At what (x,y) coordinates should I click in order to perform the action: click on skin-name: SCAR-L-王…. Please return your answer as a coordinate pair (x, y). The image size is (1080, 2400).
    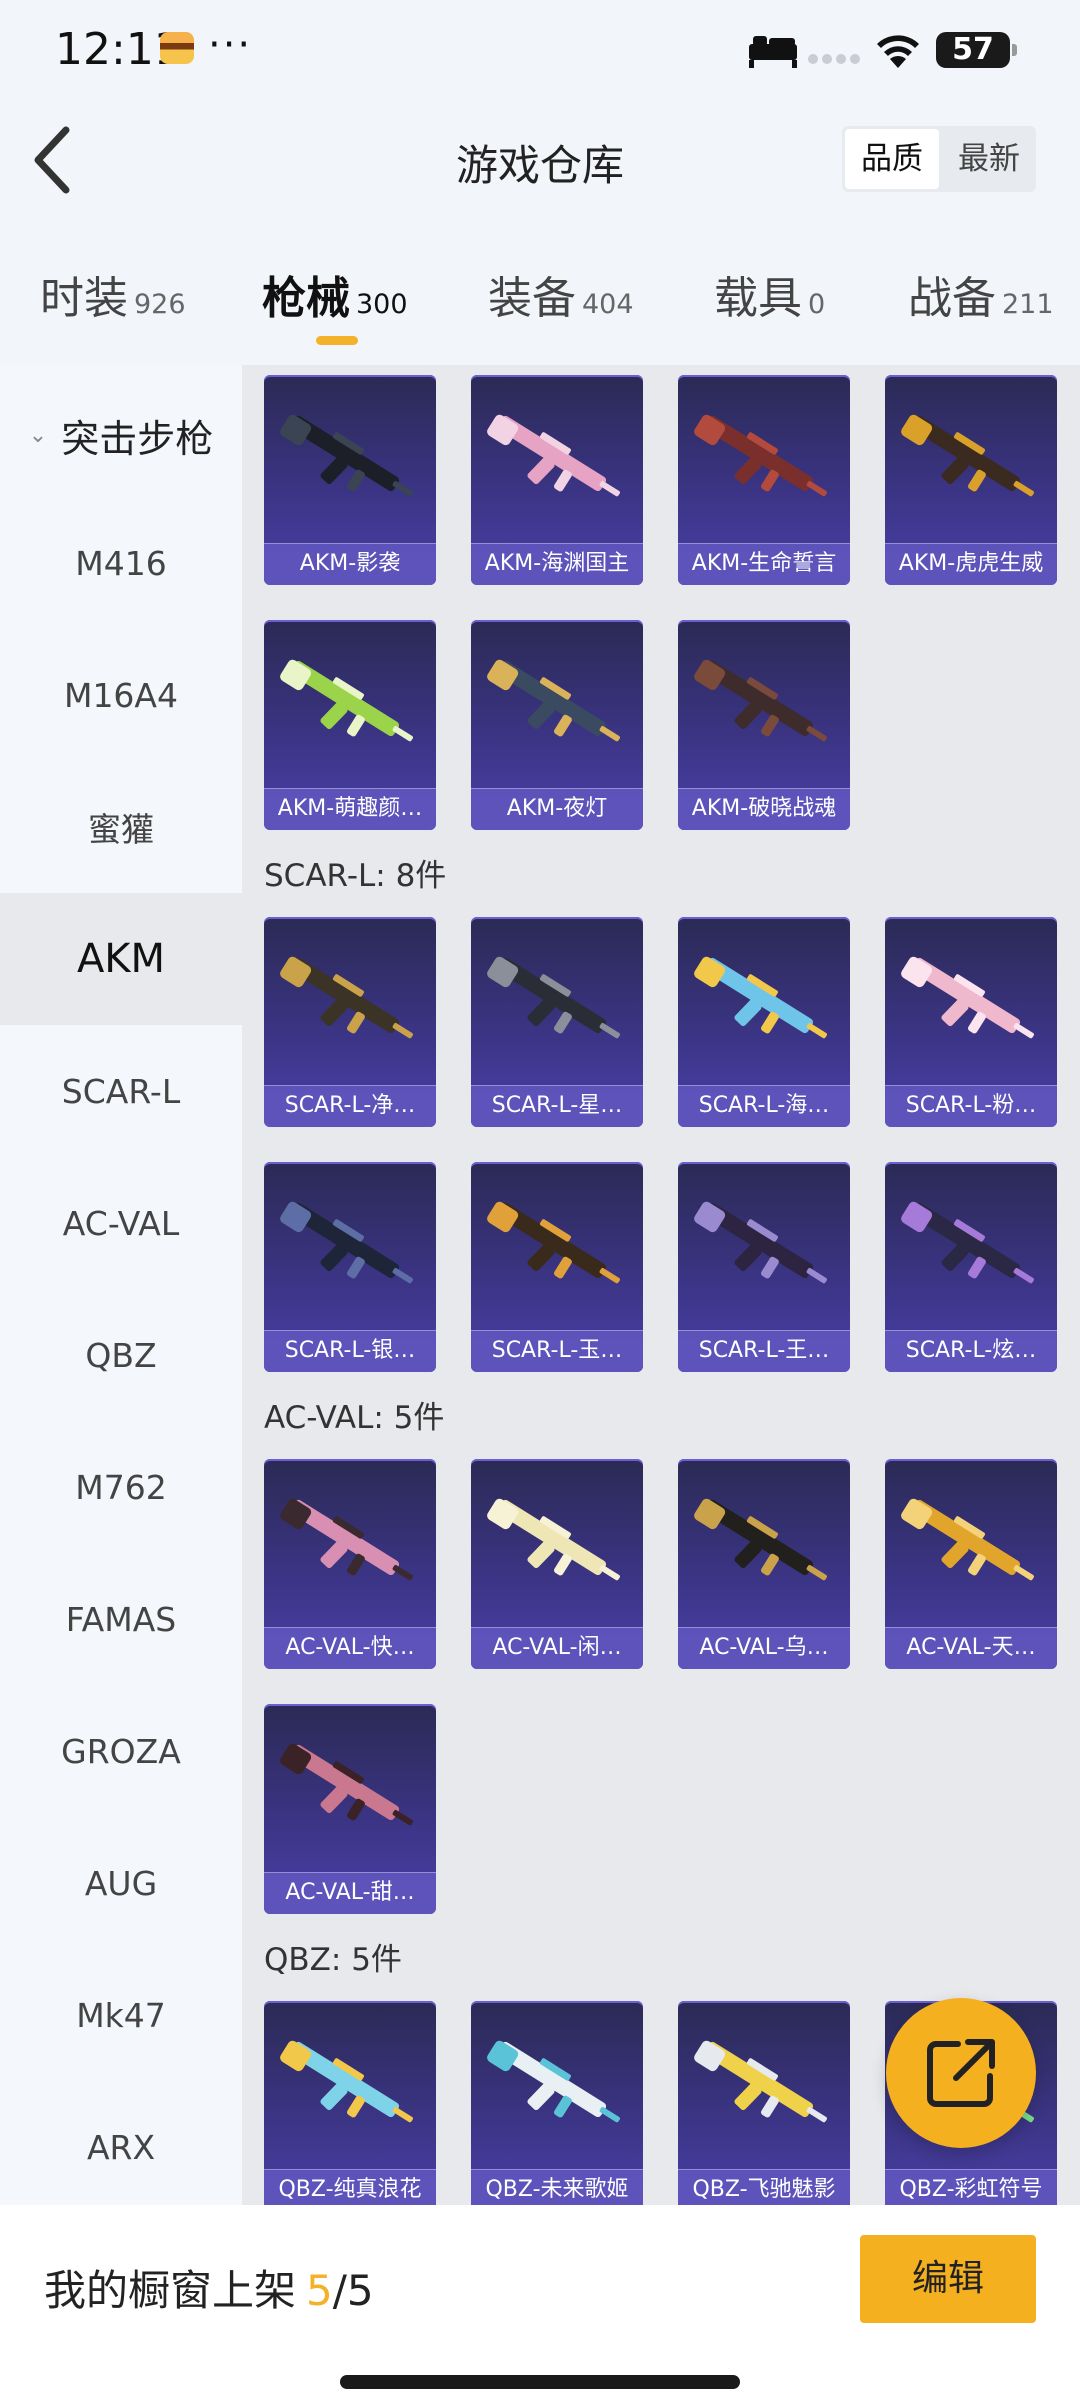
    Looking at the image, I should click on (764, 1350).